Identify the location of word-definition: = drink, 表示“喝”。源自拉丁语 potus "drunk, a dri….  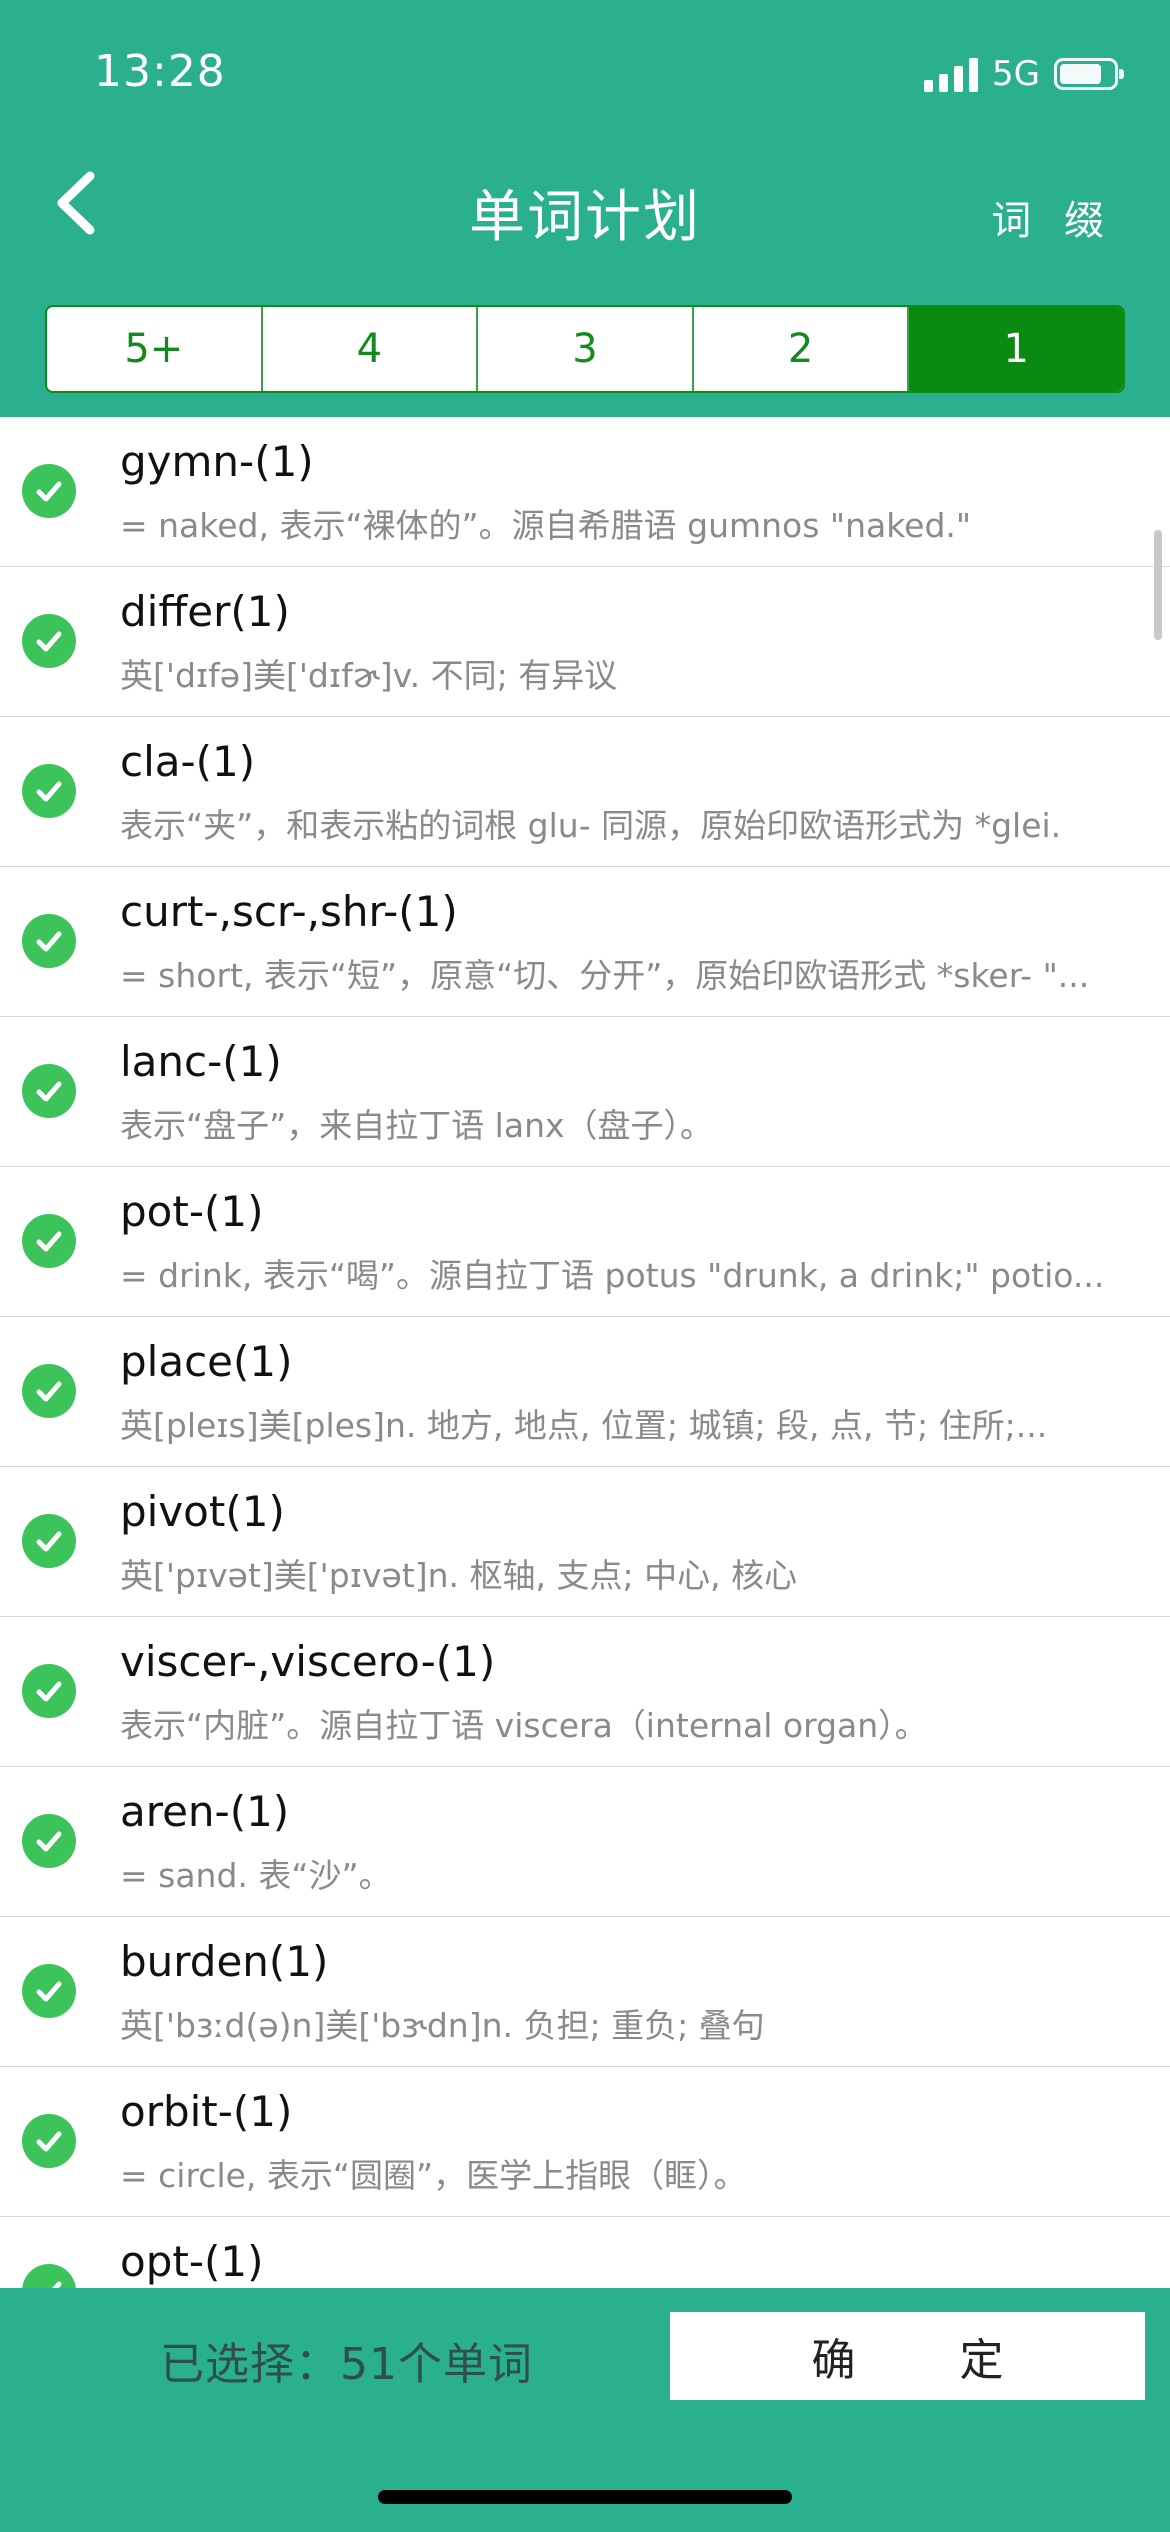
(612, 1275).